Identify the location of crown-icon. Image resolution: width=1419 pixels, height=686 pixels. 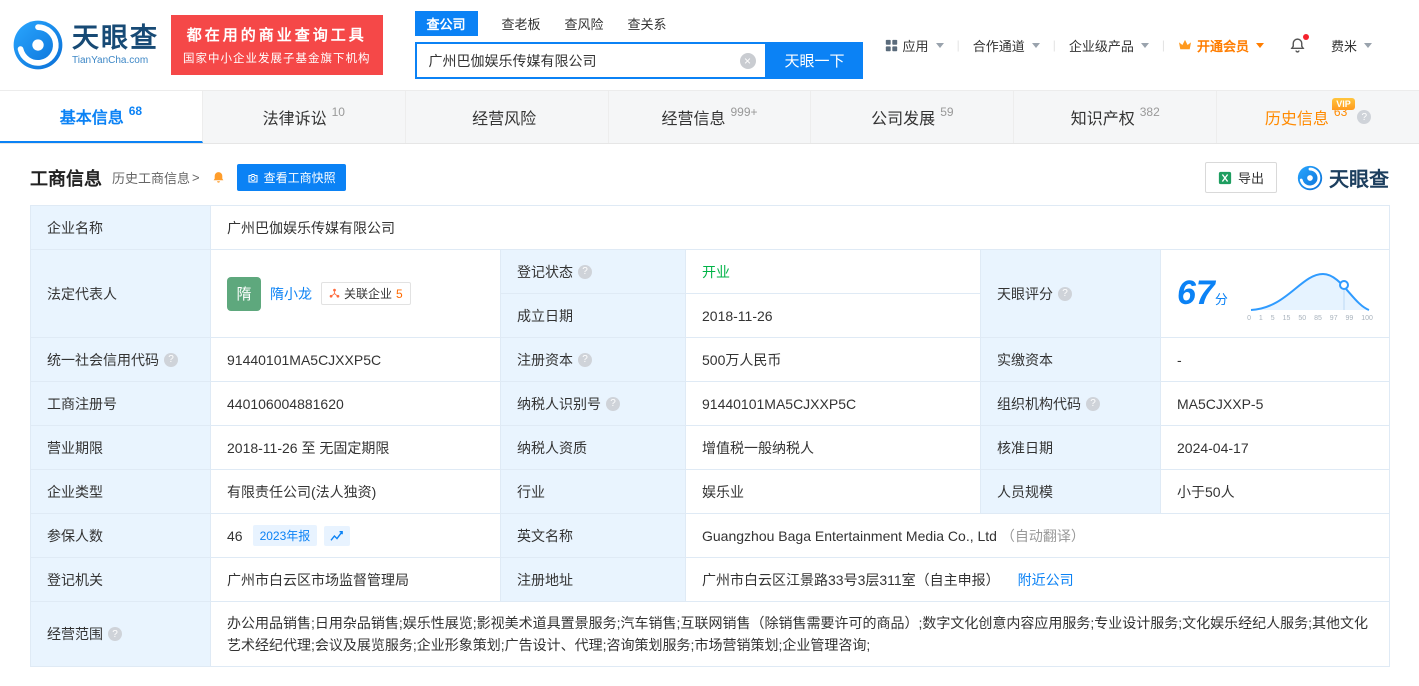
(1184, 44).